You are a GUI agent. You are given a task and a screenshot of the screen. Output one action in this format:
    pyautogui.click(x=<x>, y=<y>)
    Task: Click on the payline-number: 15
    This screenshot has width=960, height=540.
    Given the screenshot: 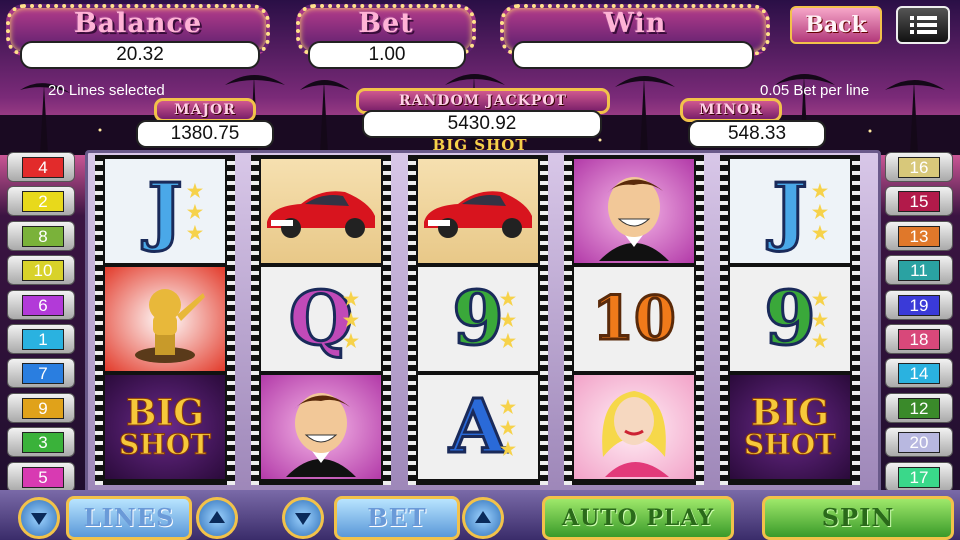 What is the action you would take?
    pyautogui.click(x=919, y=202)
    